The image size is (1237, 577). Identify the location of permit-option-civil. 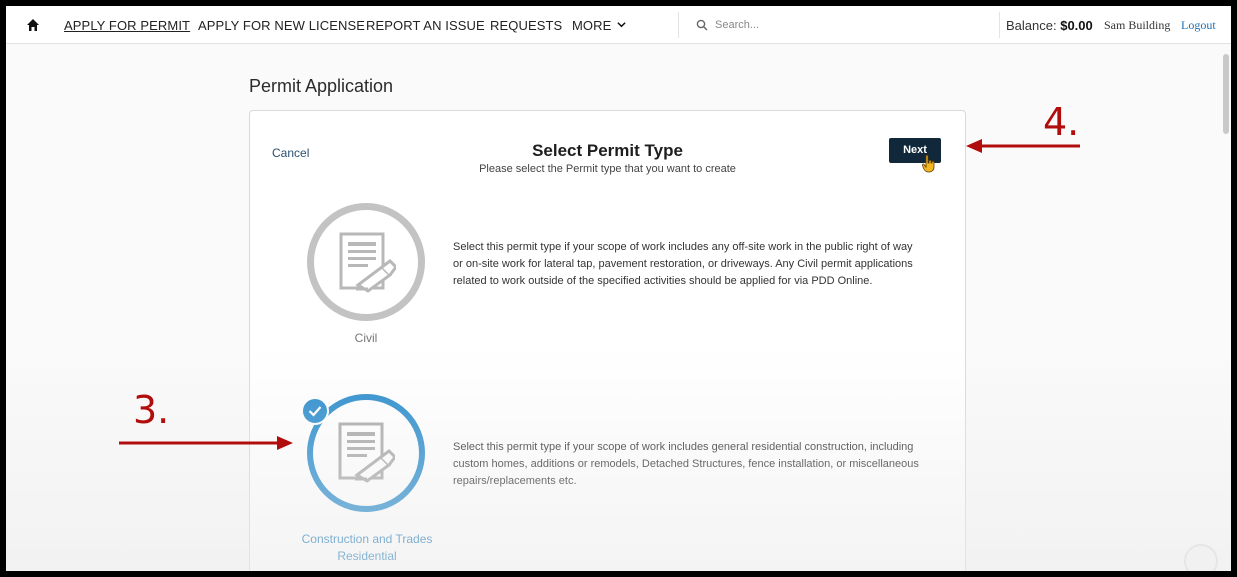
(366, 262).